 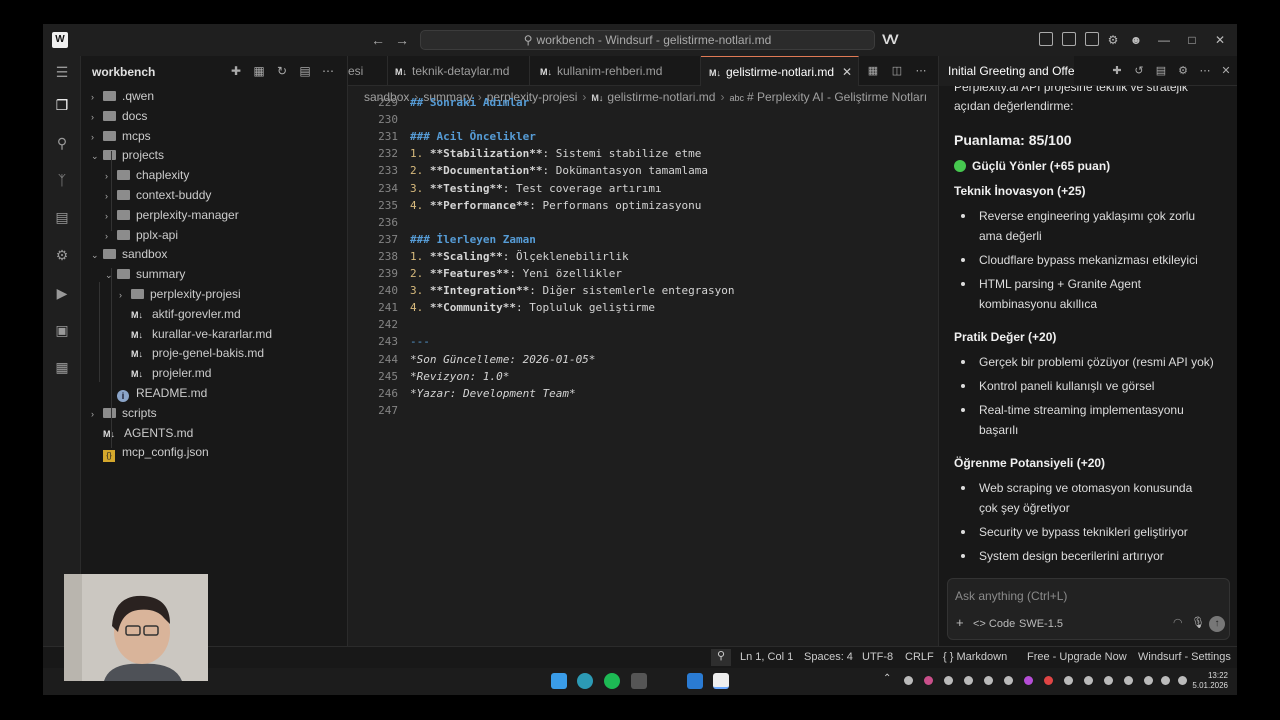 I want to click on split-editor-icon: ◫, so click(x=897, y=71).